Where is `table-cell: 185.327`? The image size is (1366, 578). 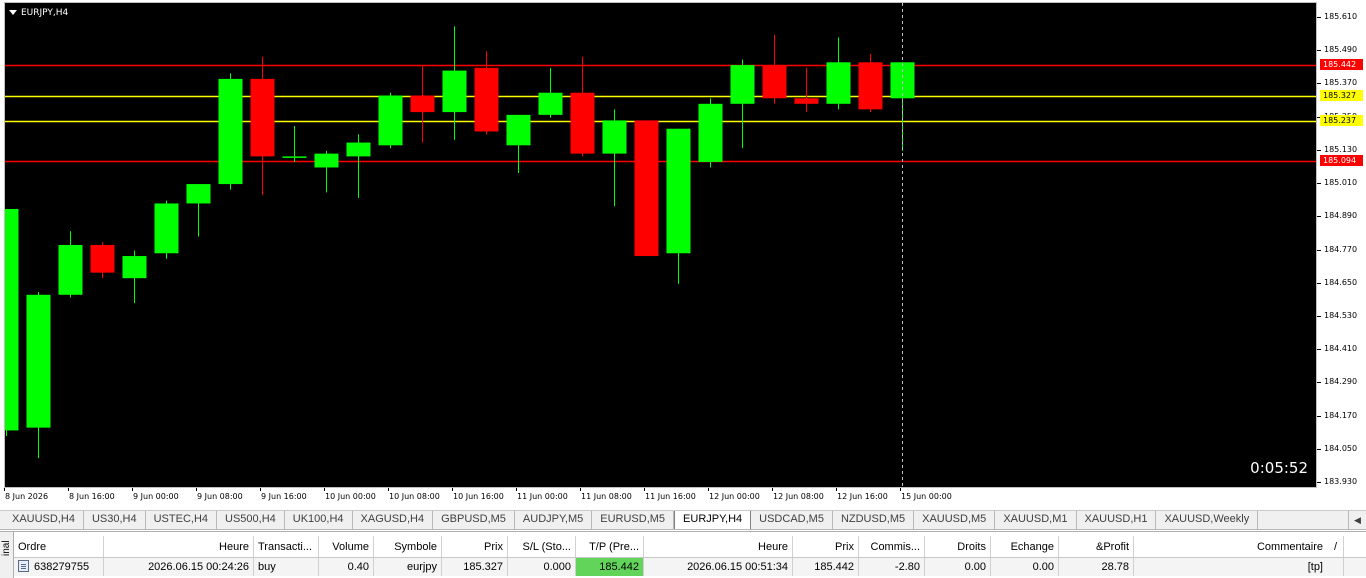 table-cell: 185.327 is located at coordinates (475, 567).